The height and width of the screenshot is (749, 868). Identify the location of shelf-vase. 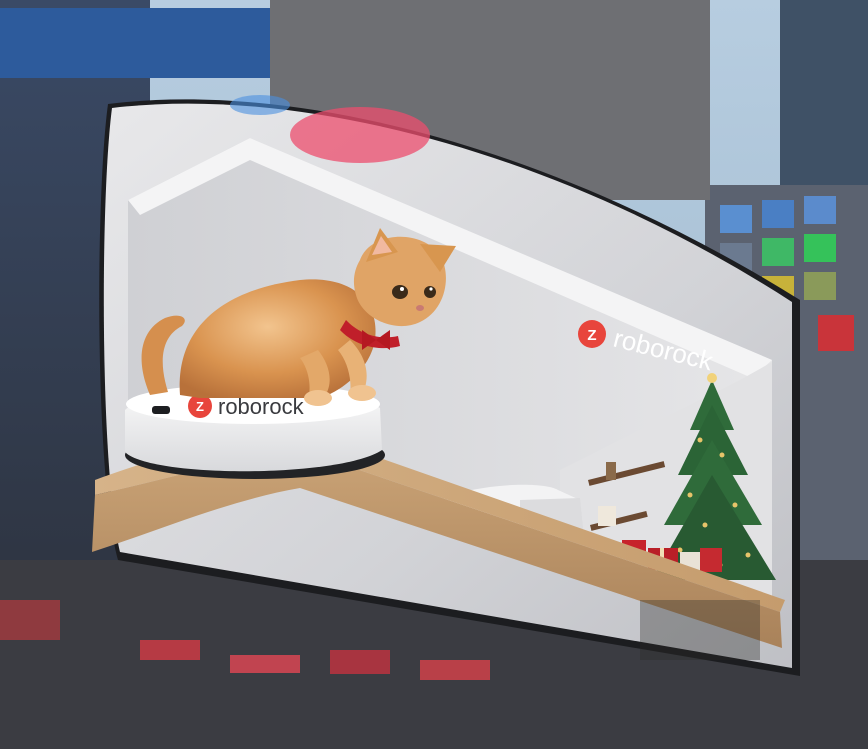
(611, 471).